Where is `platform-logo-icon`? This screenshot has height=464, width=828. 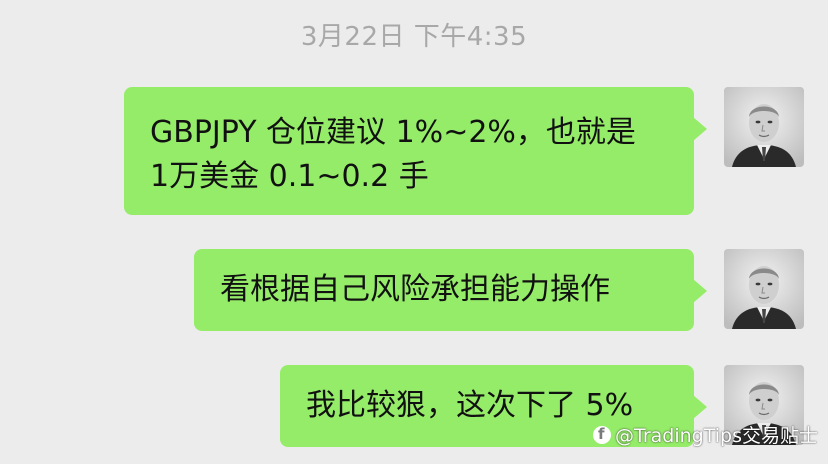 platform-logo-icon is located at coordinates (602, 434).